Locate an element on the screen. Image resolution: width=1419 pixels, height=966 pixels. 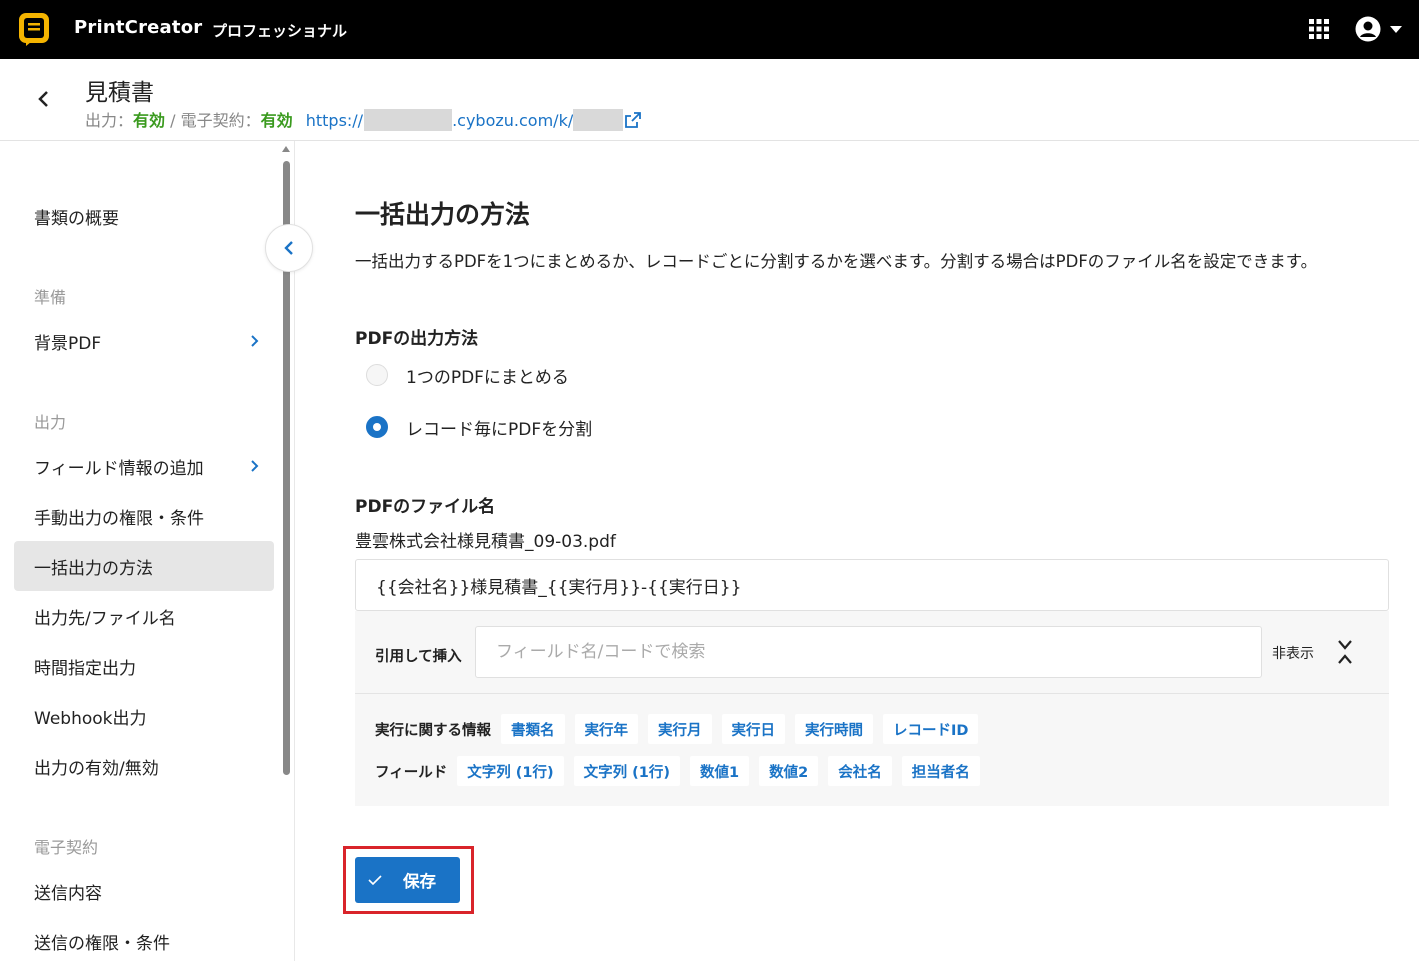
sidebar-item-webhook-output: Webhook出力 is located at coordinates (144, 716).